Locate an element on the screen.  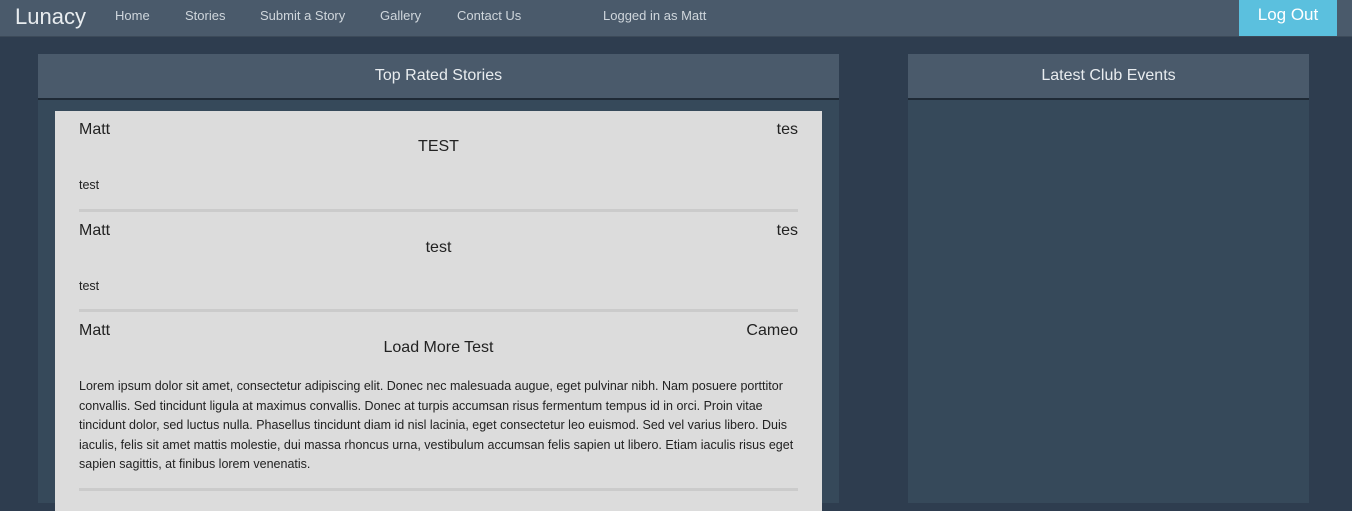
nav-submit-story: Submit a Story is located at coordinates (302, 15).